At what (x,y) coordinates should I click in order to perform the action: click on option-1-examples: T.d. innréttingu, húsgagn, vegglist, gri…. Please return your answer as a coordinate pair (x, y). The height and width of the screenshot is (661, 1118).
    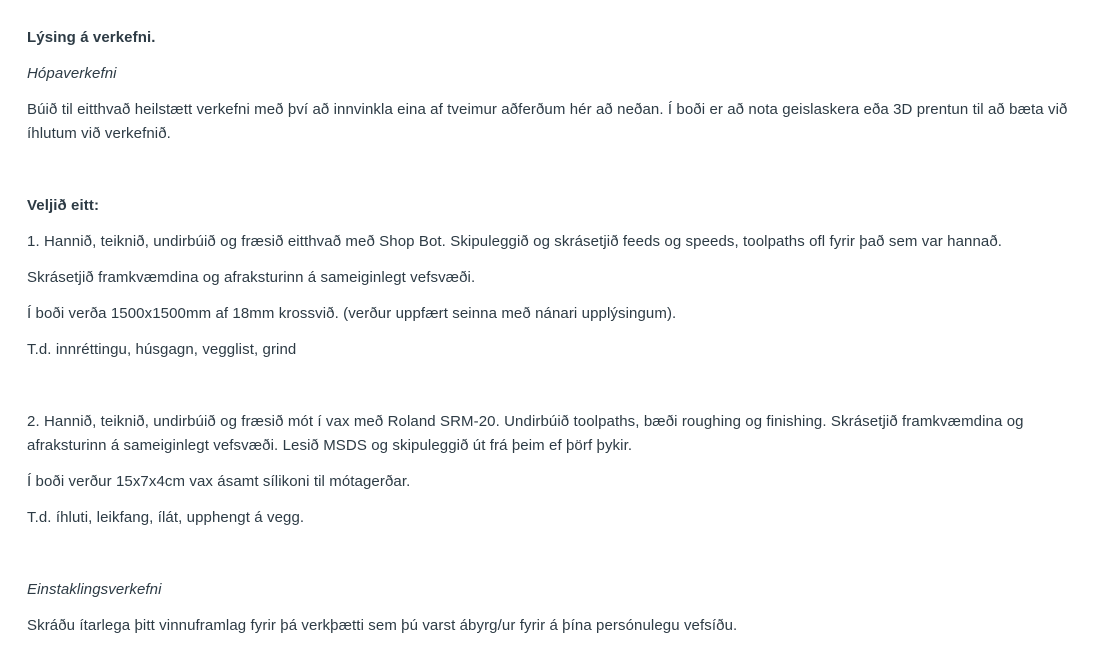
    Looking at the image, I should click on (162, 349).